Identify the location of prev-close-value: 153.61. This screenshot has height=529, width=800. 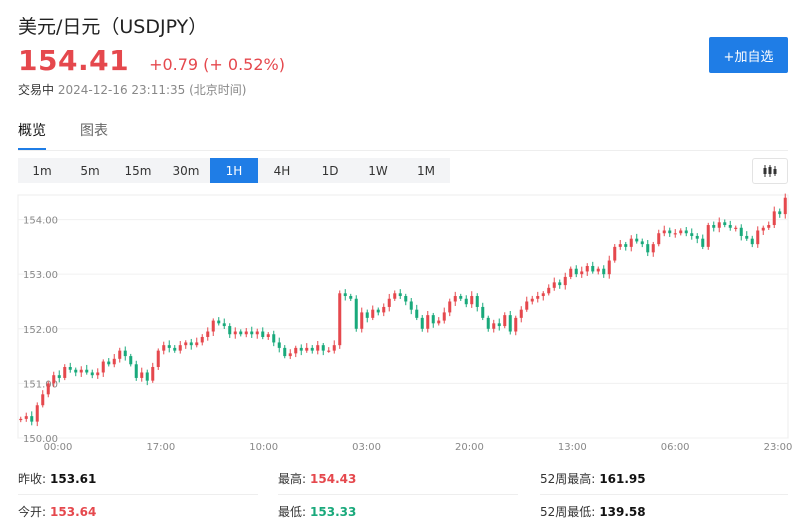
(73, 479).